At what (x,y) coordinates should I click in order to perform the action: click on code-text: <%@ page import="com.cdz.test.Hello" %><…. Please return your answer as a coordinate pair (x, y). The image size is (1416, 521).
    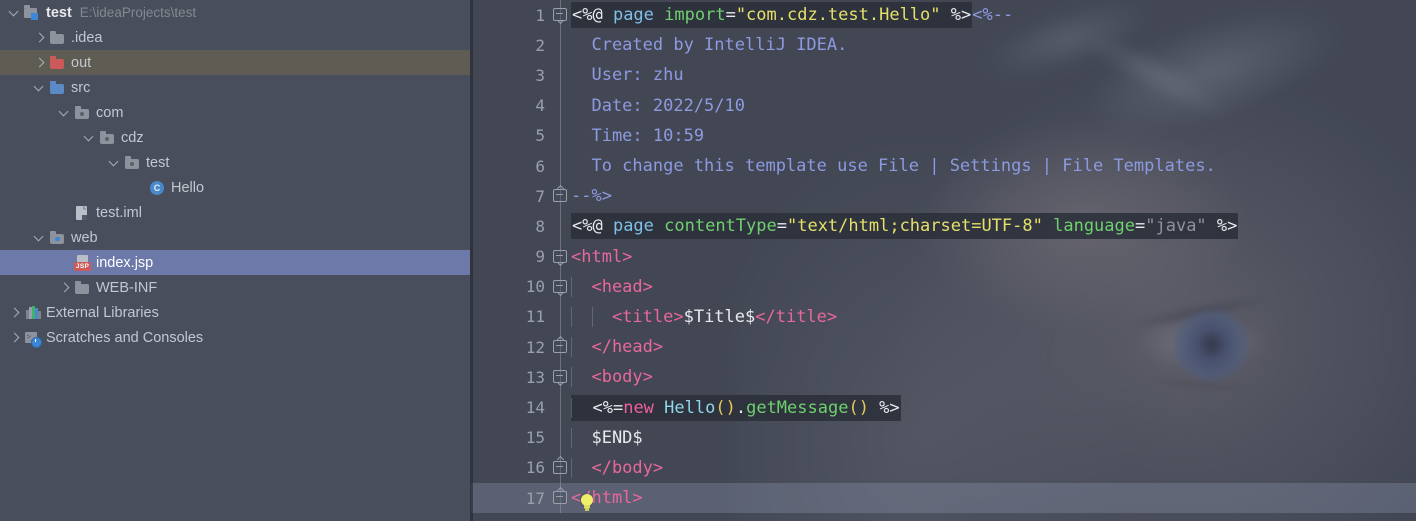
    Looking at the image, I should click on (992, 15).